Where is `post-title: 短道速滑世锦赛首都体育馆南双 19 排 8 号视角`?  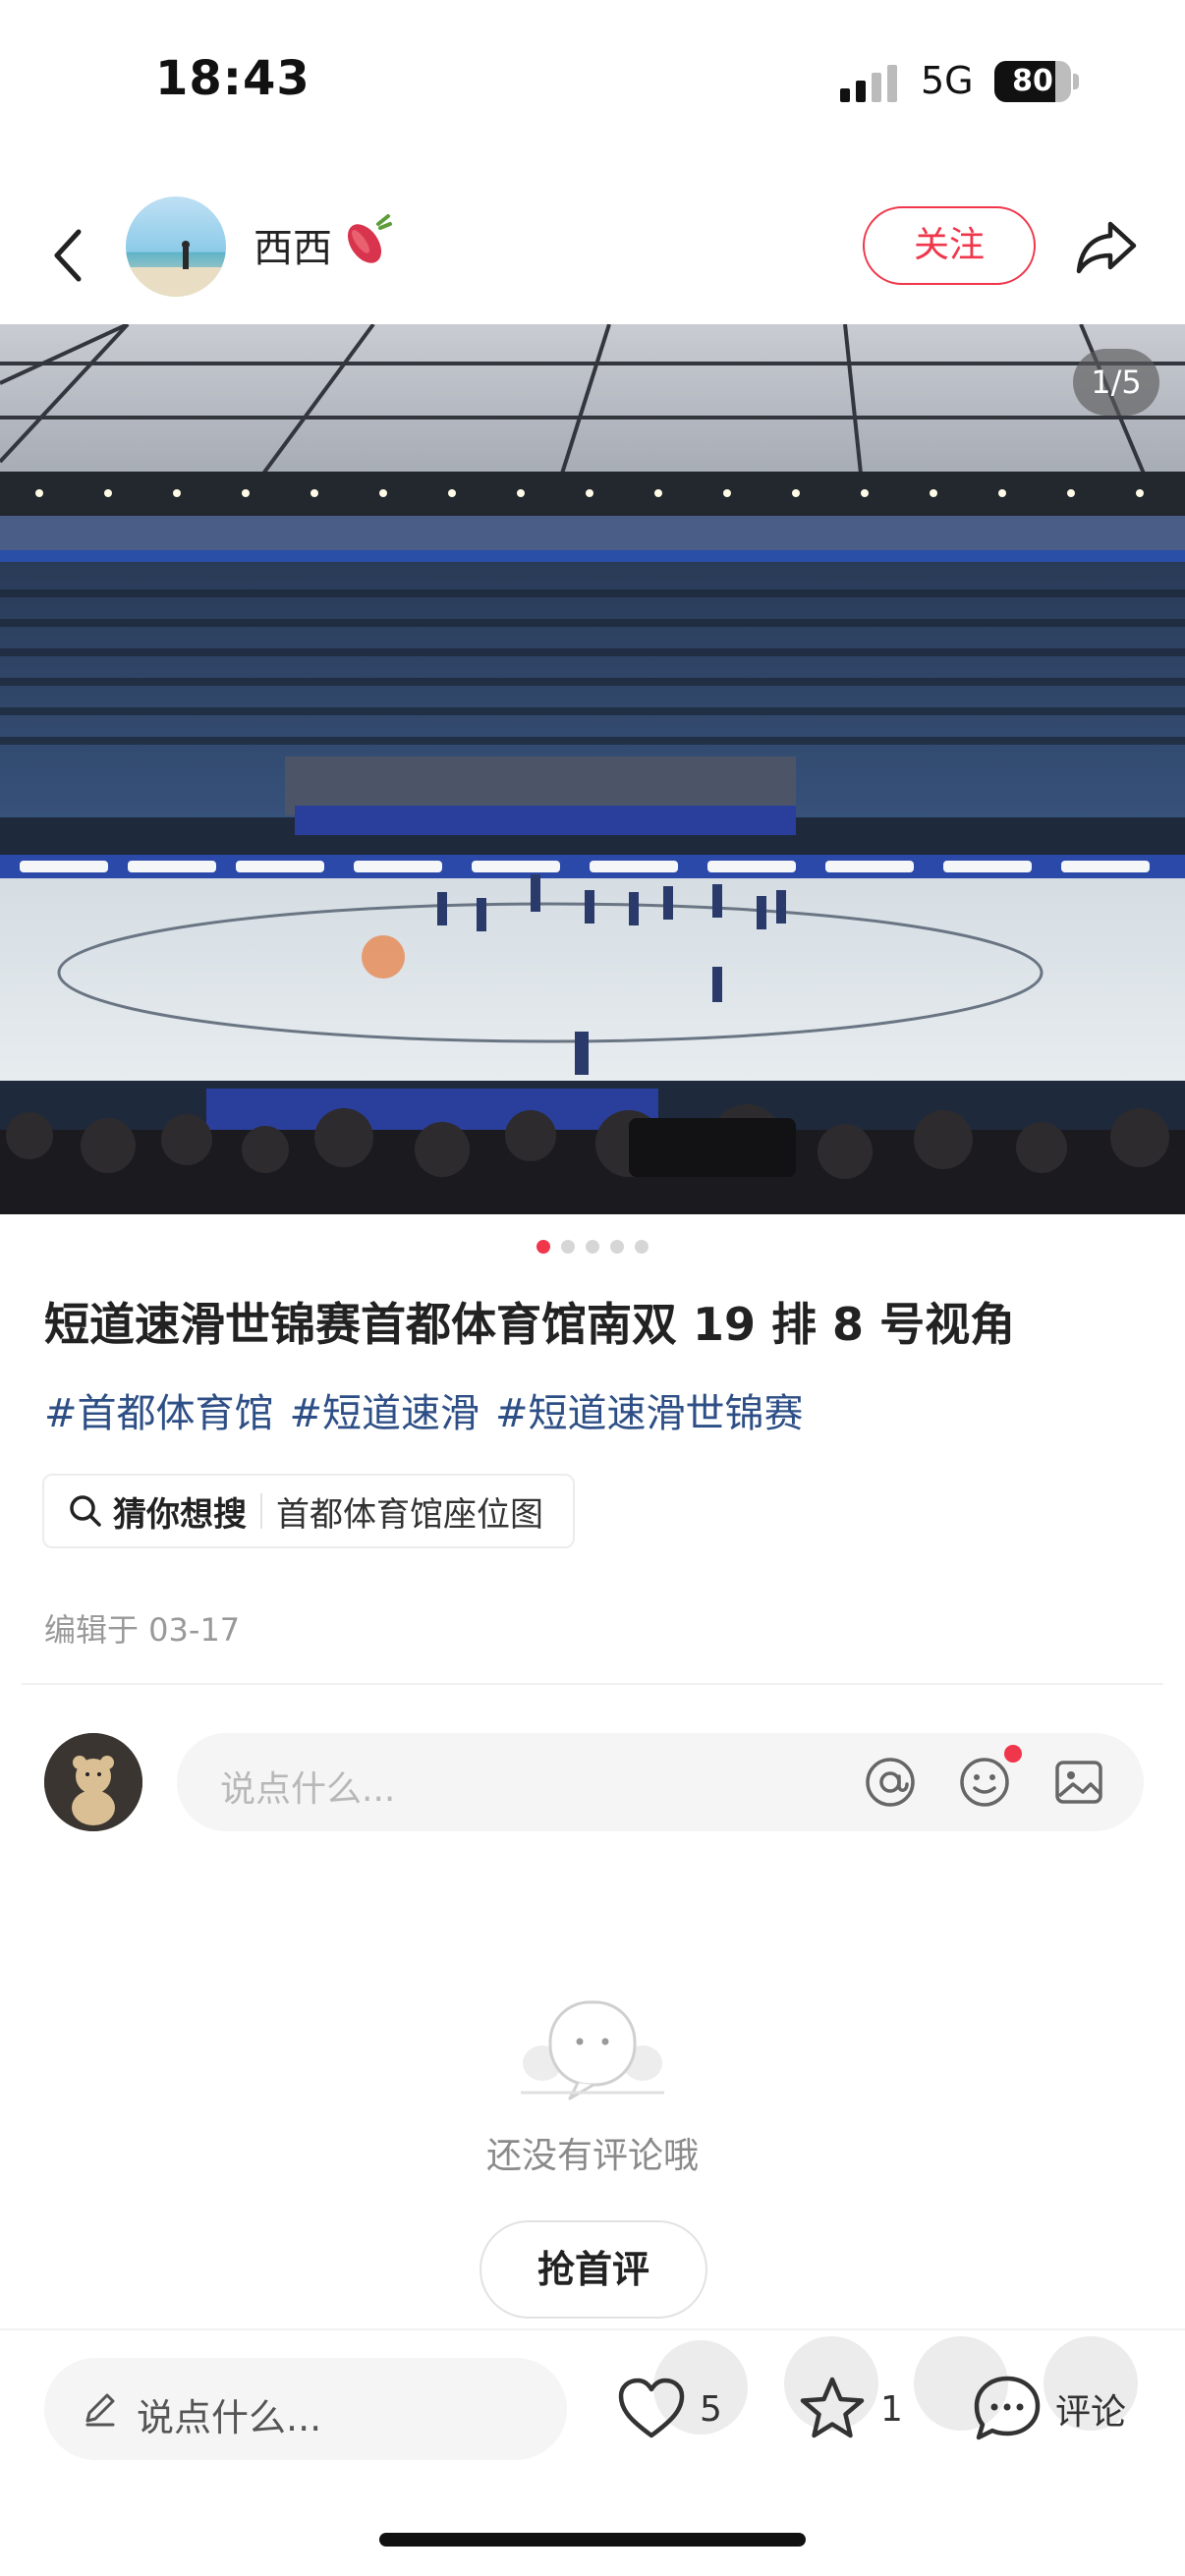 post-title: 短道速滑世锦赛首都体育馆南双 19 排 8 号视角 is located at coordinates (530, 1324).